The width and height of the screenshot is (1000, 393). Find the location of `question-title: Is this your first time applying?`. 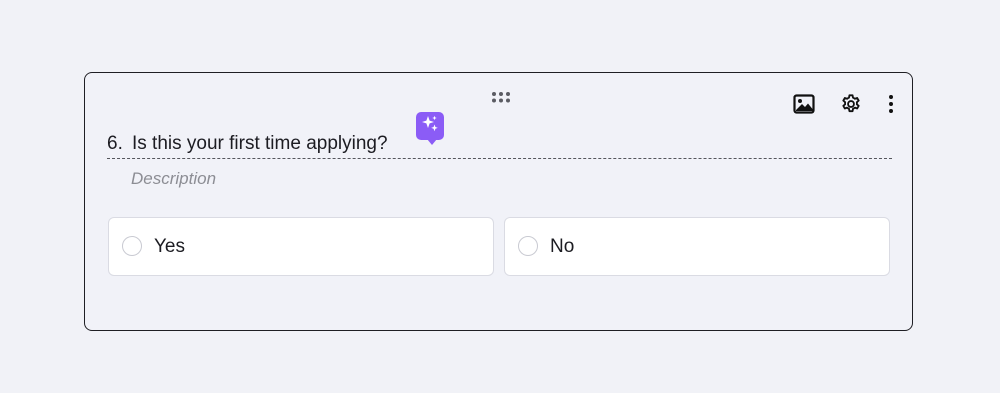

question-title: Is this your first time applying? is located at coordinates (260, 144).